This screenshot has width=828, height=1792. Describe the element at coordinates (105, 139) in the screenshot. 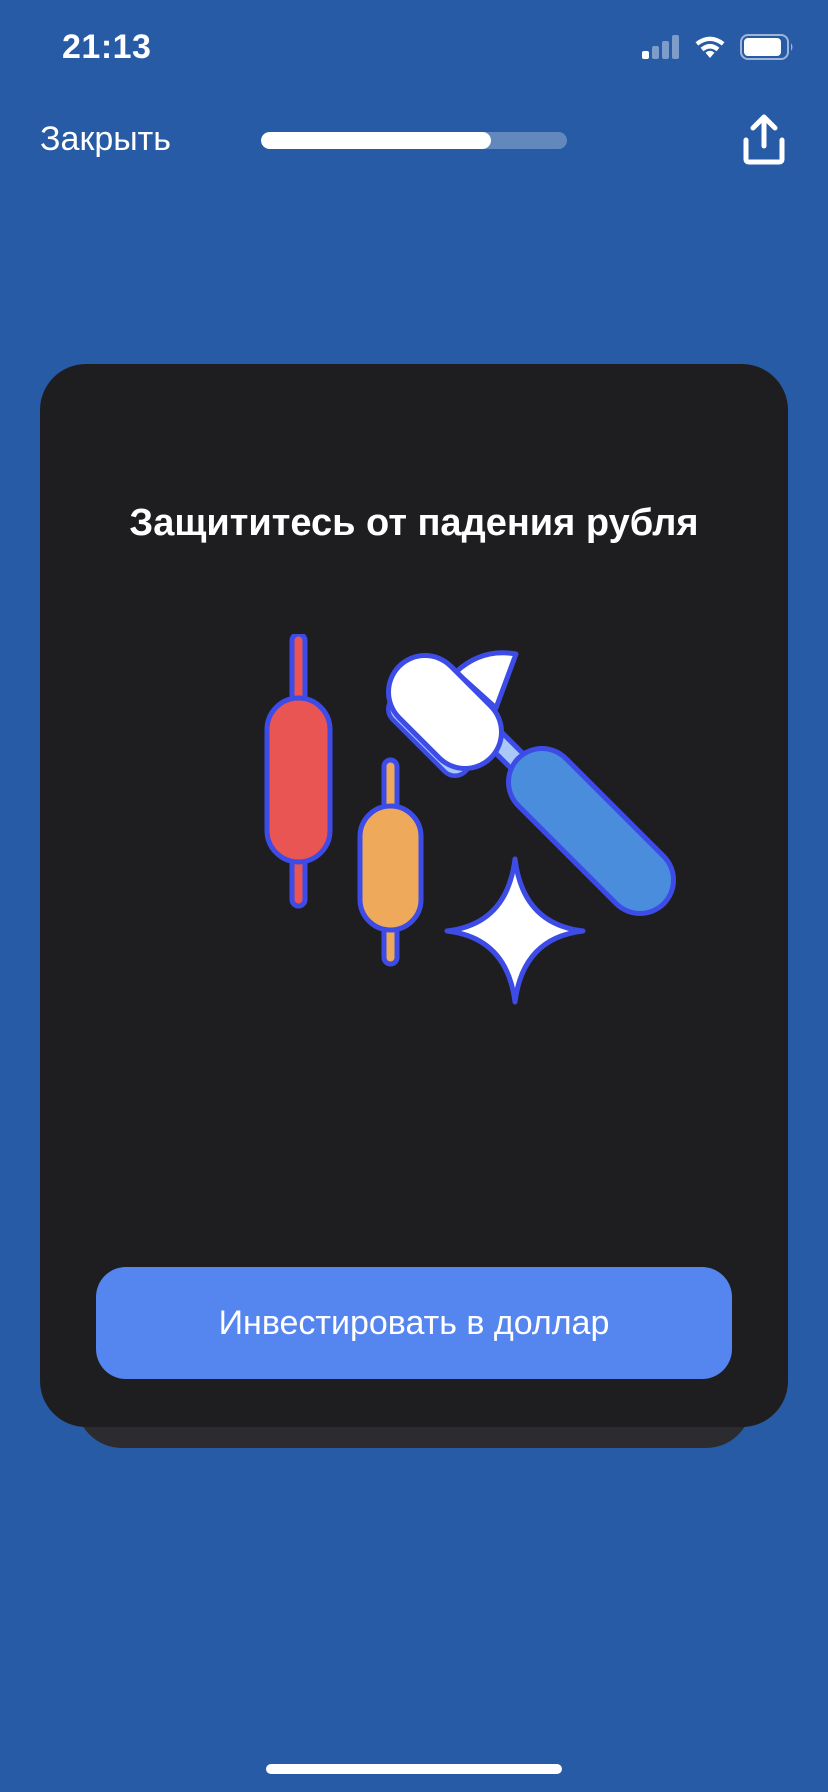

I see `close-button: Закрыть` at that location.